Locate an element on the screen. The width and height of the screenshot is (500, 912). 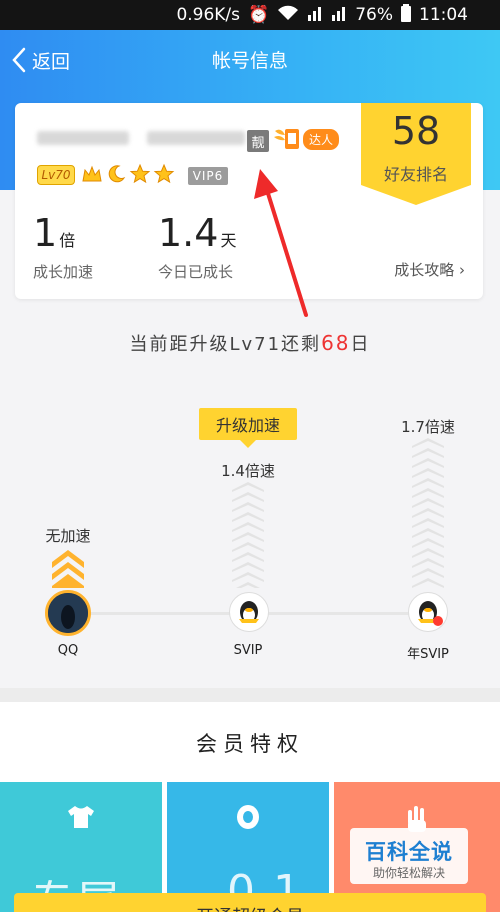
level-badge: Lv70 is located at coordinates (56, 175).